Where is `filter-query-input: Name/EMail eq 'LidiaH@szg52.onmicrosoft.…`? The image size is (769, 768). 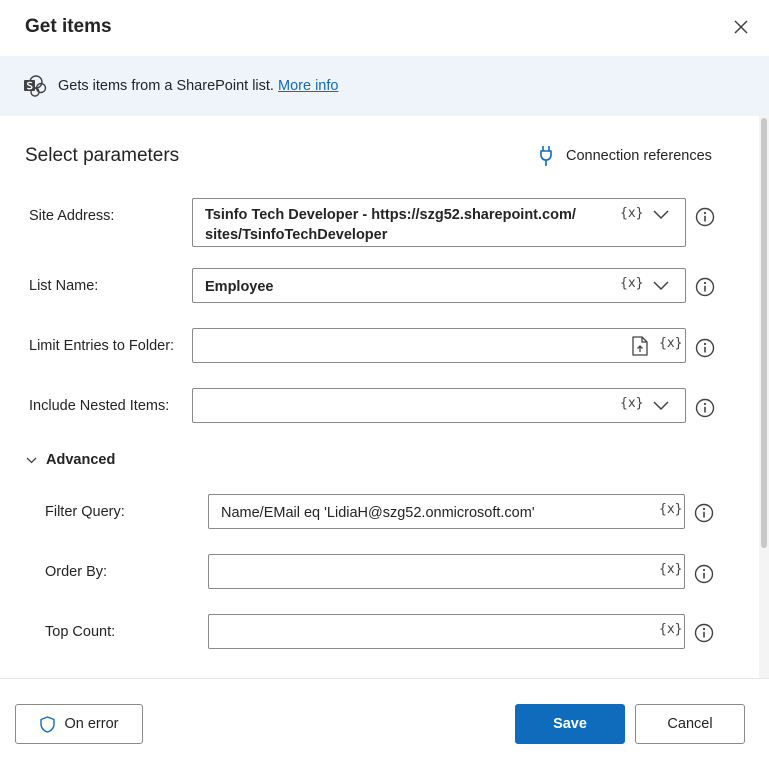 filter-query-input: Name/EMail eq 'LidiaH@szg52.onmicrosoft.… is located at coordinates (446, 511).